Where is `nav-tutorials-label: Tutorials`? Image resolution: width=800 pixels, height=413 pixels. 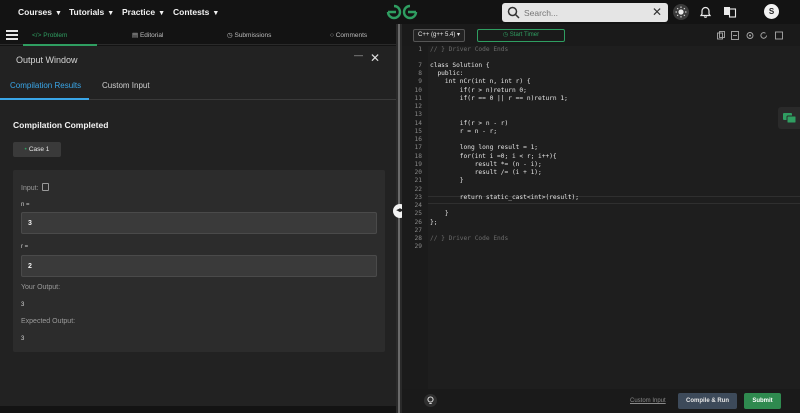
nav-tutorials-label: Tutorials is located at coordinates (87, 12).